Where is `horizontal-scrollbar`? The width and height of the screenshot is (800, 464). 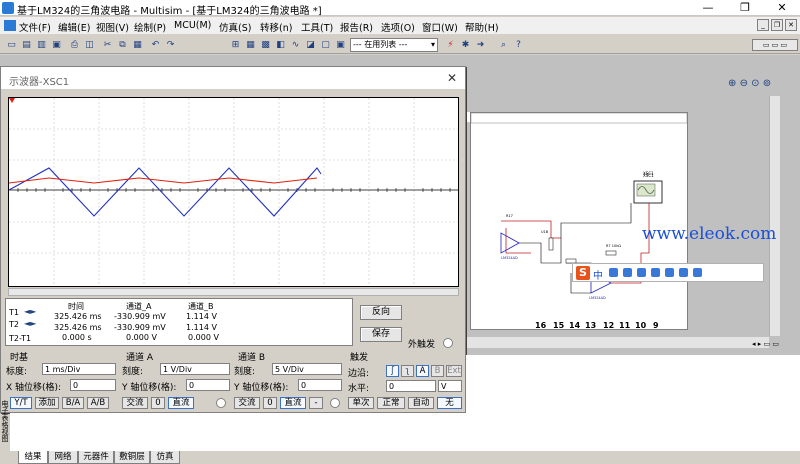
horizontal-scrollbar is located at coordinates (616, 342).